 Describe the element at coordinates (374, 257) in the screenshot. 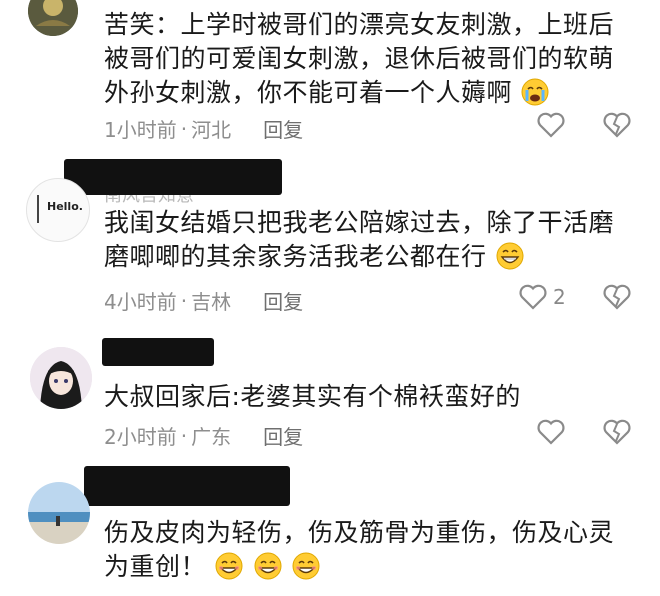

I see `text-line: 磨唧唧的其余家务活我老公都在行` at that location.